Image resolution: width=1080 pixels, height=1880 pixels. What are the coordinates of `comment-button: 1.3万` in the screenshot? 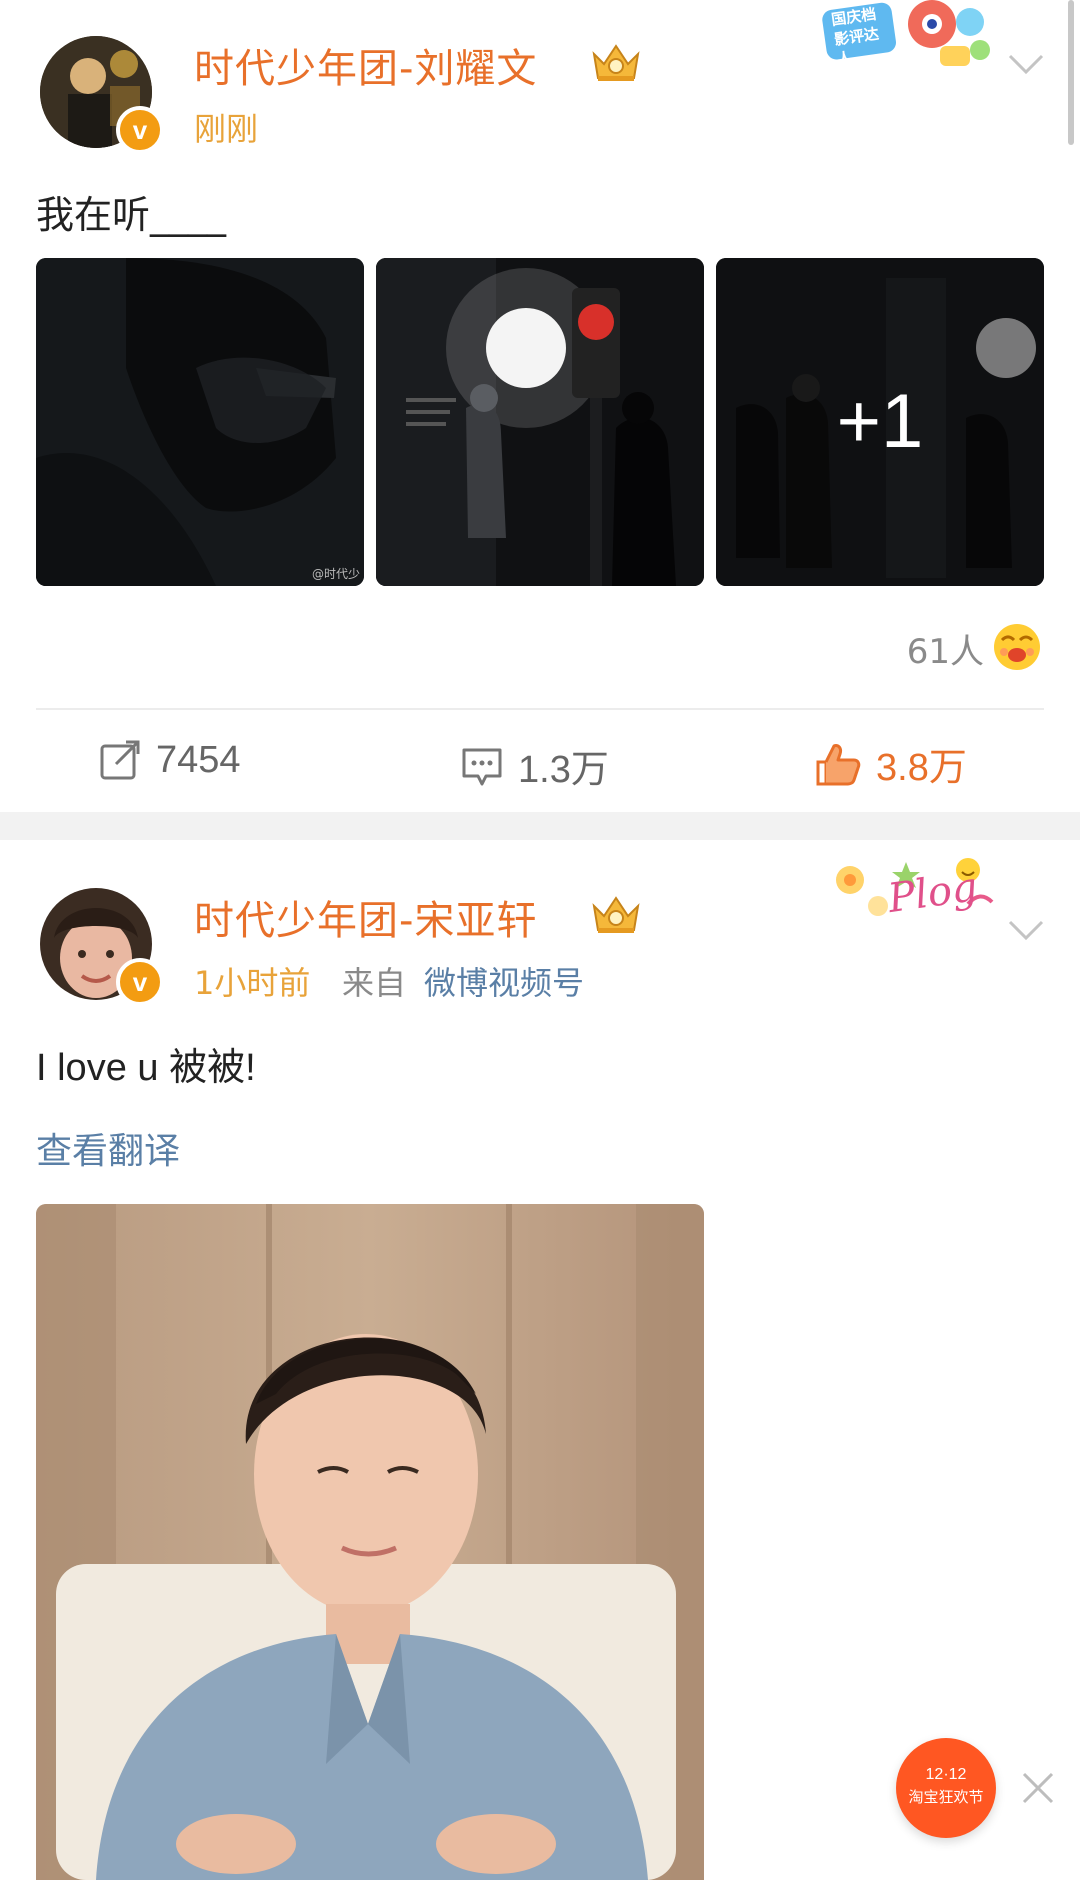 It's located at (534, 765).